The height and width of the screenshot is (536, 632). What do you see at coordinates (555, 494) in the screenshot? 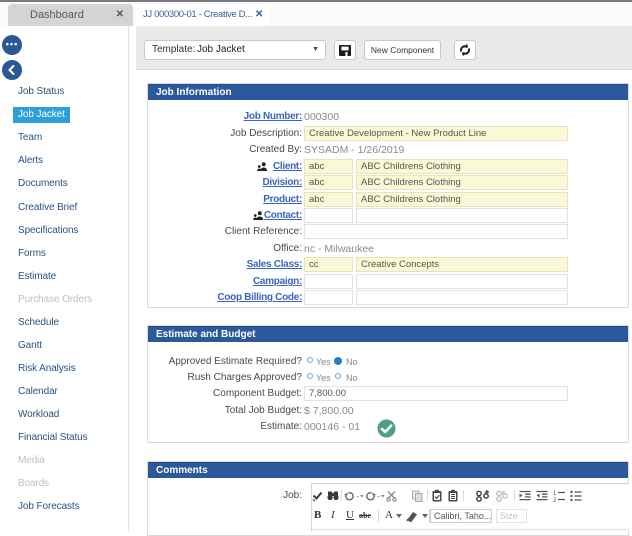
I see `svg-text: 1` at bounding box center [555, 494].